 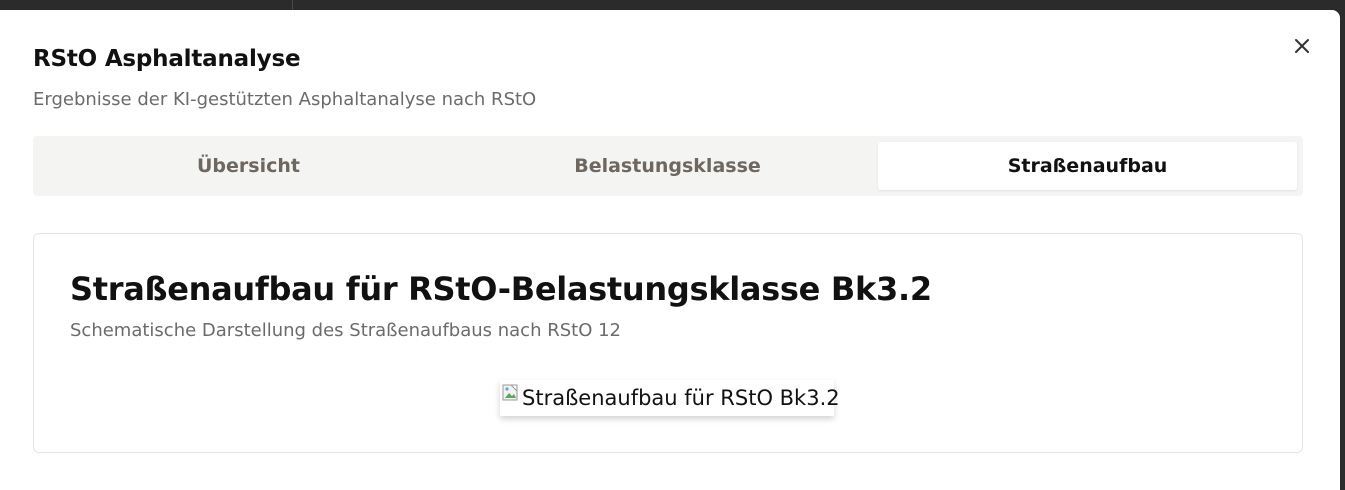 What do you see at coordinates (1087, 166) in the screenshot?
I see `tab-strassenaufbau: Straßenaufbau` at bounding box center [1087, 166].